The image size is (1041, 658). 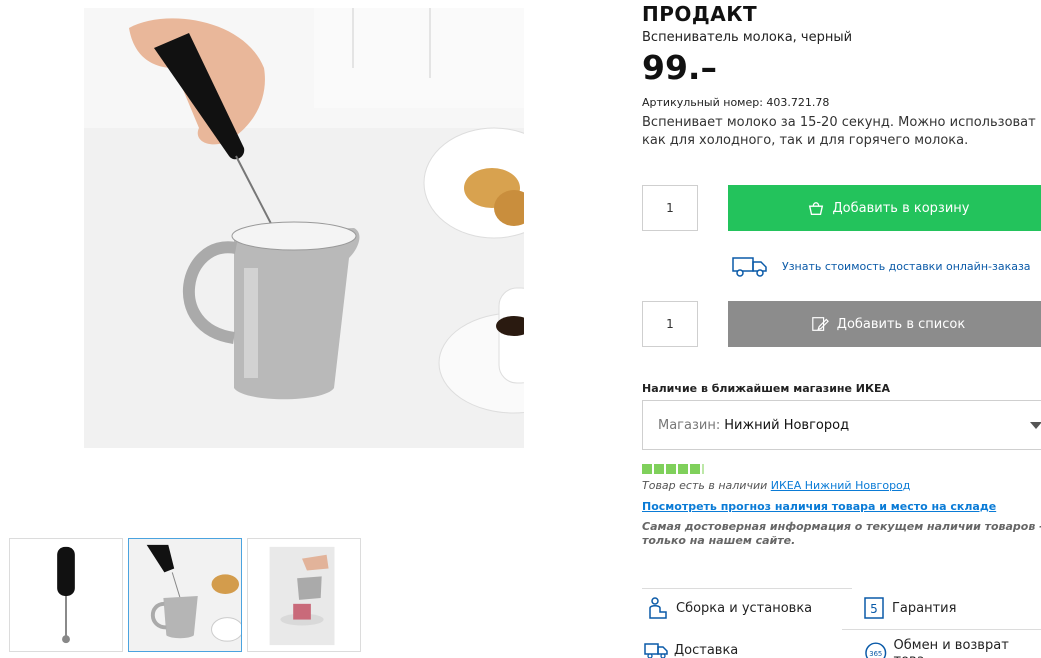 I want to click on bag-icon, so click(x=815, y=208).